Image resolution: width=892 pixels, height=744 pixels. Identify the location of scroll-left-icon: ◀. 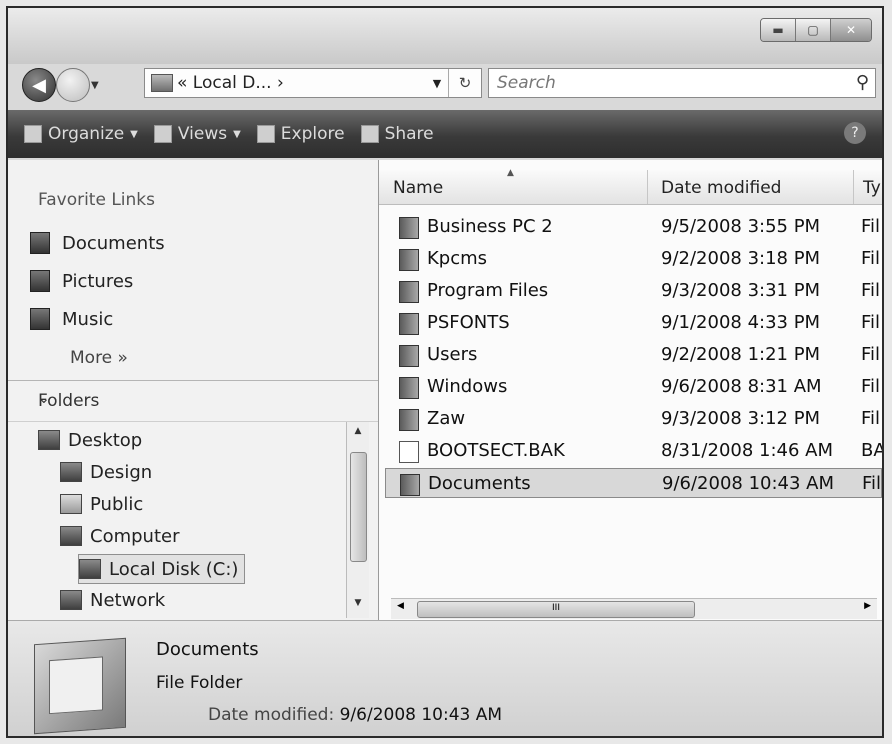
(400, 606).